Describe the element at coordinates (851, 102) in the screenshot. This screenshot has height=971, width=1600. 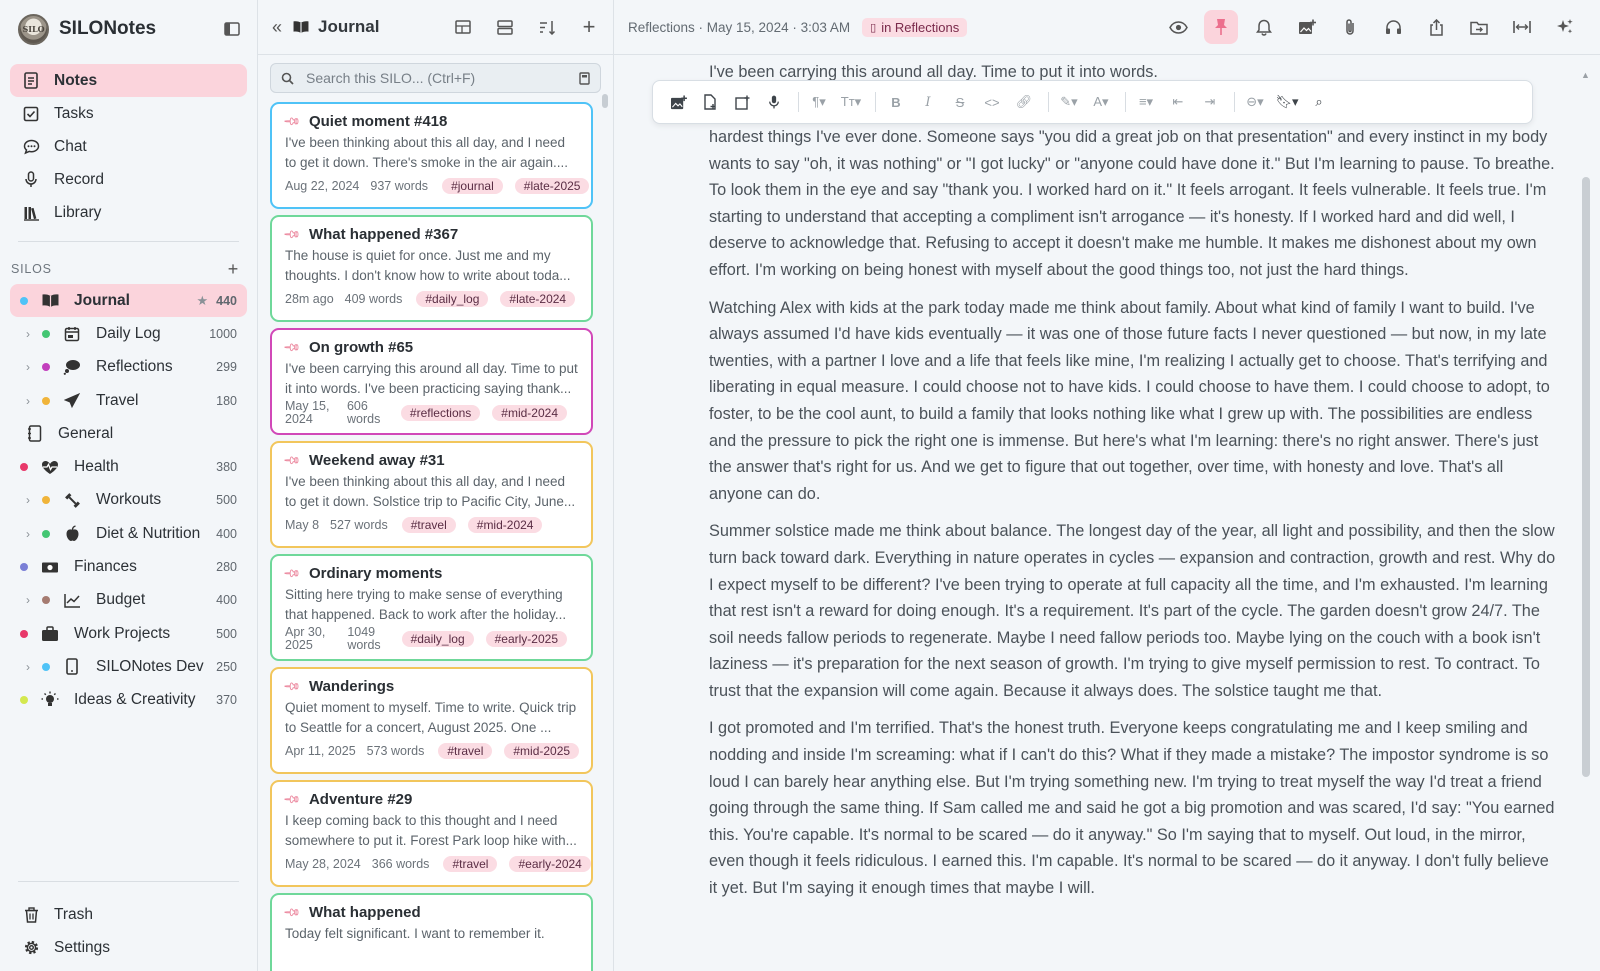
I see `text-size-icon: Tт▾` at that location.